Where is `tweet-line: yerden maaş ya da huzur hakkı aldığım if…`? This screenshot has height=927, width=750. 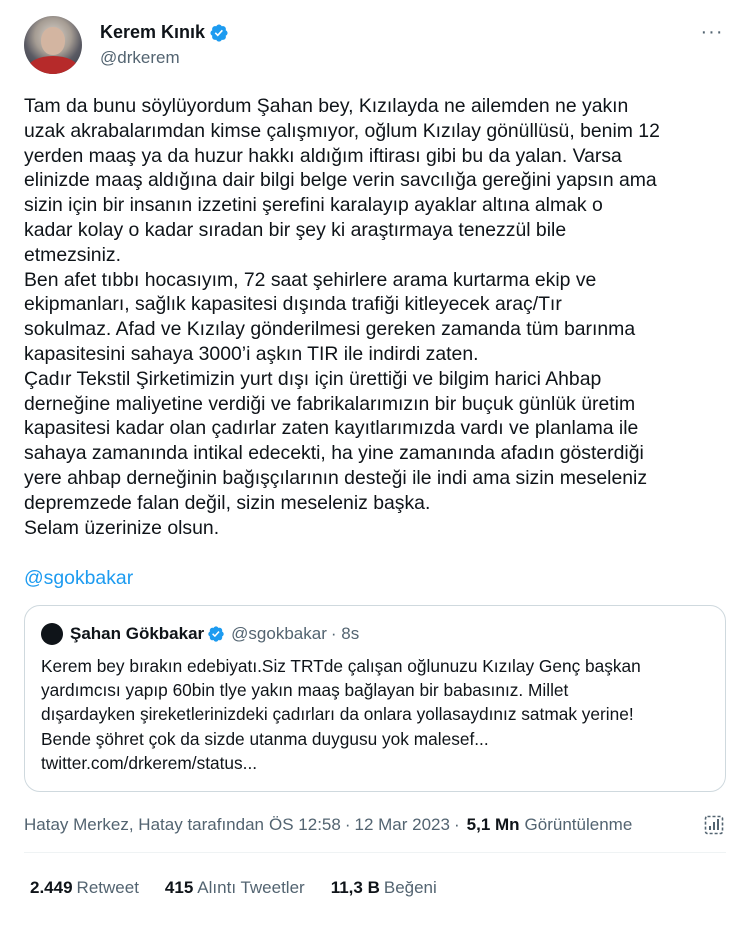 tweet-line: yerden maaş ya da huzur hakkı aldığım if… is located at coordinates (323, 155).